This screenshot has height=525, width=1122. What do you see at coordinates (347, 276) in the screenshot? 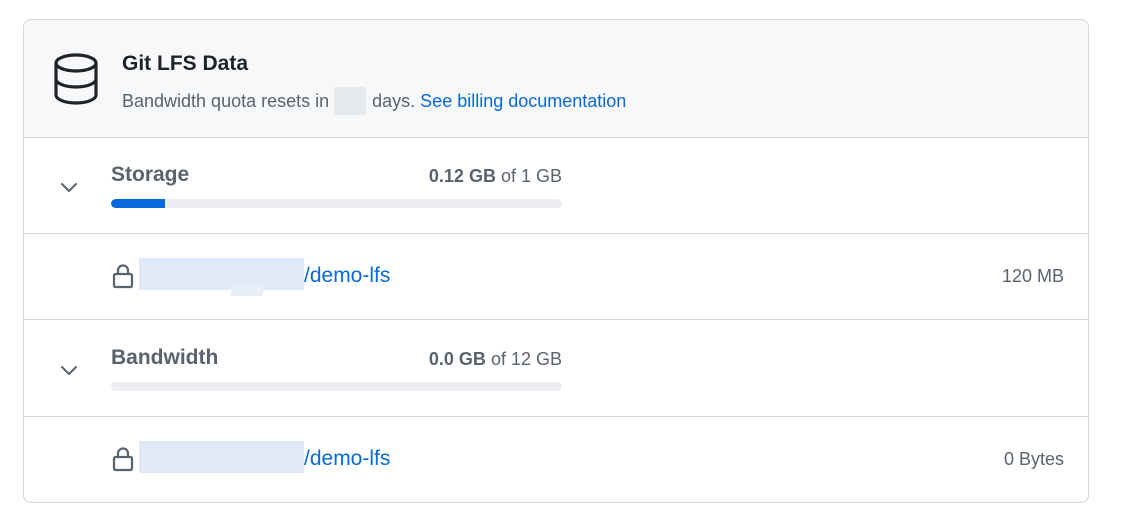
I see `storage-repo-link: /demo-lfs` at bounding box center [347, 276].